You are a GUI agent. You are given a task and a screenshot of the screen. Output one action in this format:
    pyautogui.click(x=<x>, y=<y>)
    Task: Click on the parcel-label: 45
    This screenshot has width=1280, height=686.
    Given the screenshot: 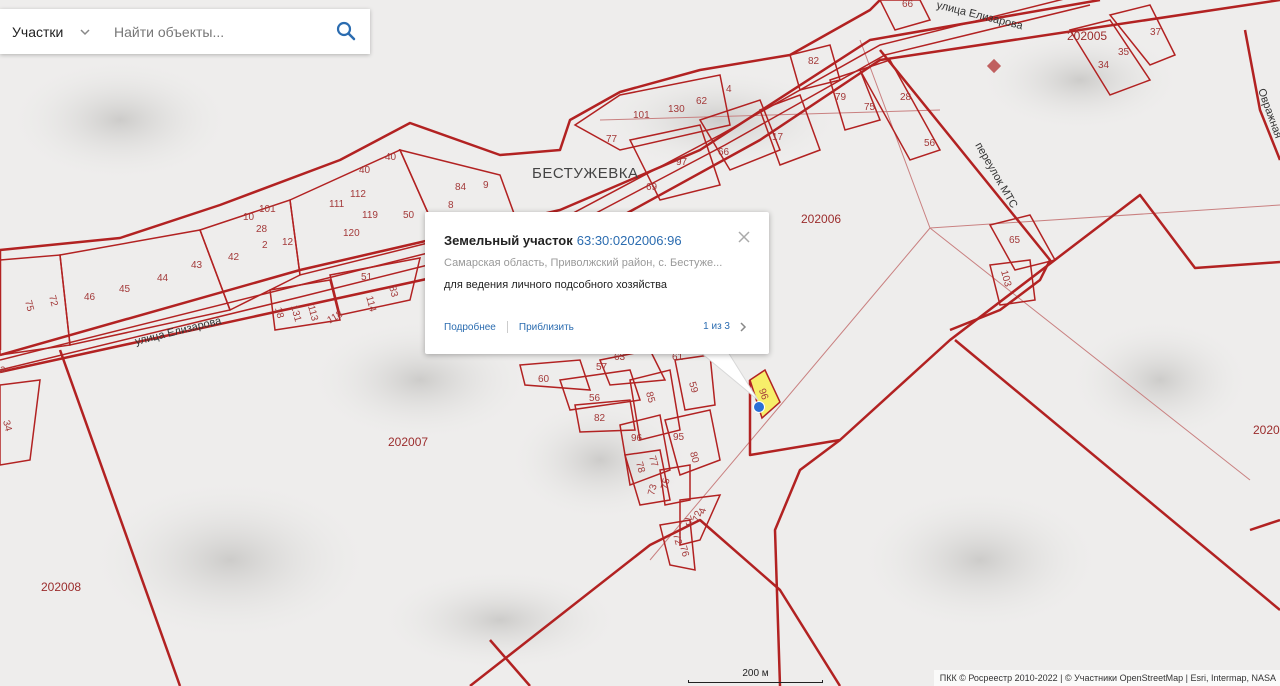 What is the action you would take?
    pyautogui.click(x=125, y=289)
    